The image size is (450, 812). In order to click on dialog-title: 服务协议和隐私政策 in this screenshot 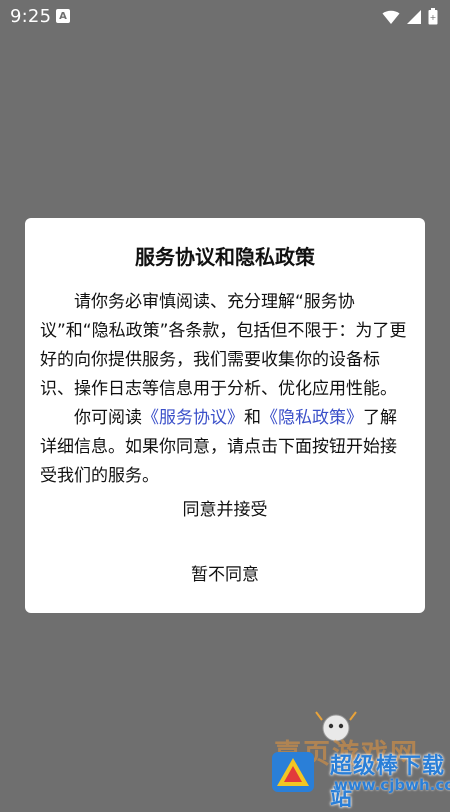, I will do `click(225, 257)`.